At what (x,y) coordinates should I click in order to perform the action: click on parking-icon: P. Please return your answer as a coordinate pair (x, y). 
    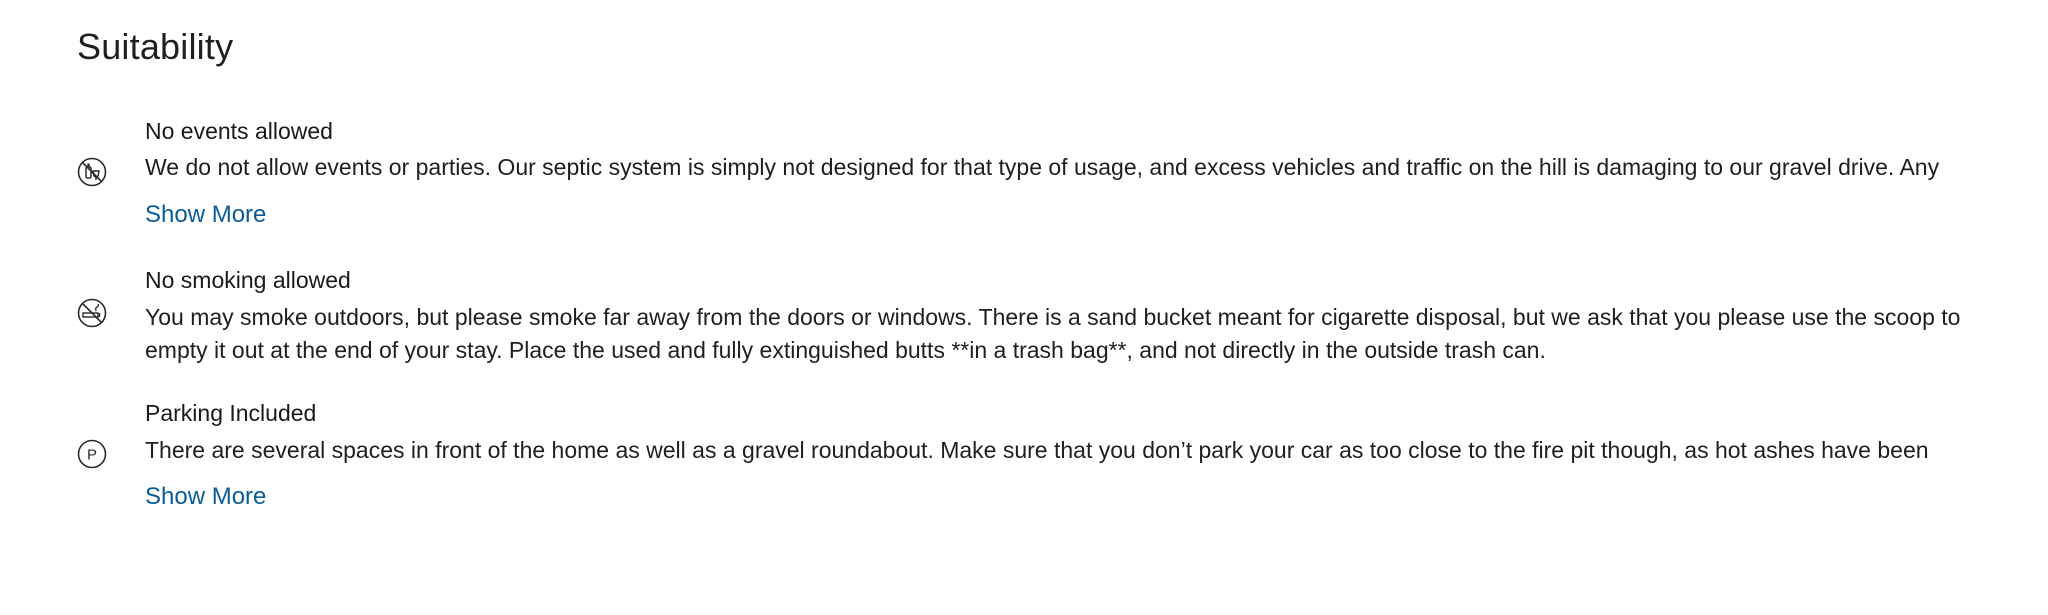
    Looking at the image, I should click on (92, 454).